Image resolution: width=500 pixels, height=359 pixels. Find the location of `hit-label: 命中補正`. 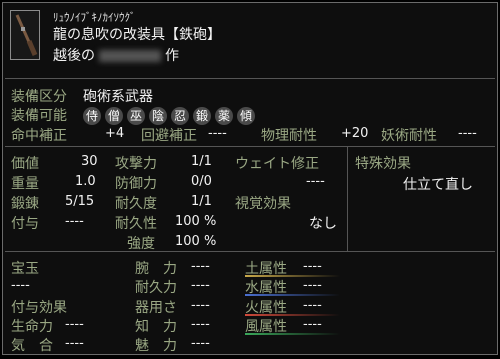

hit-label: 命中補正 is located at coordinates (39, 136).